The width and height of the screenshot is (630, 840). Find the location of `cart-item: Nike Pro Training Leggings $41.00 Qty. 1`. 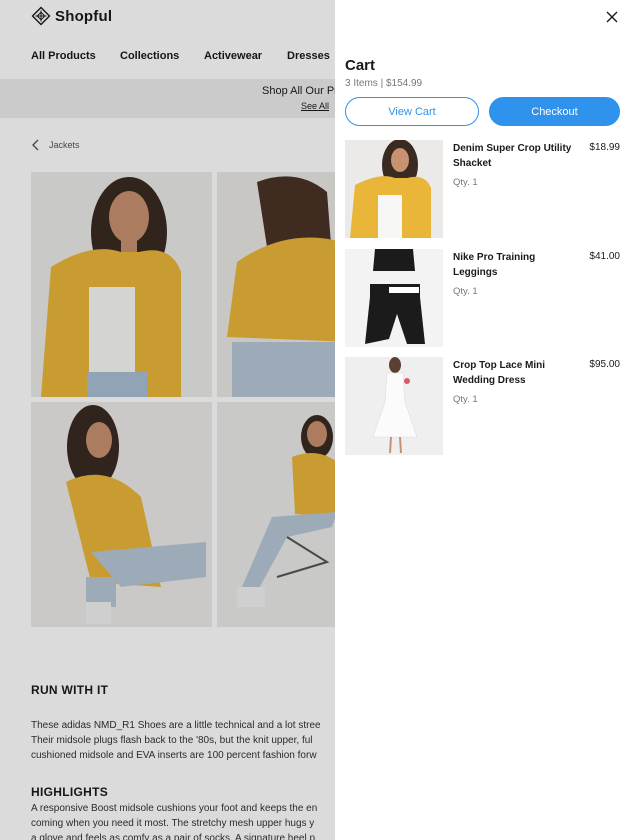

cart-item: Nike Pro Training Leggings $41.00 Qty. 1 is located at coordinates (482, 298).